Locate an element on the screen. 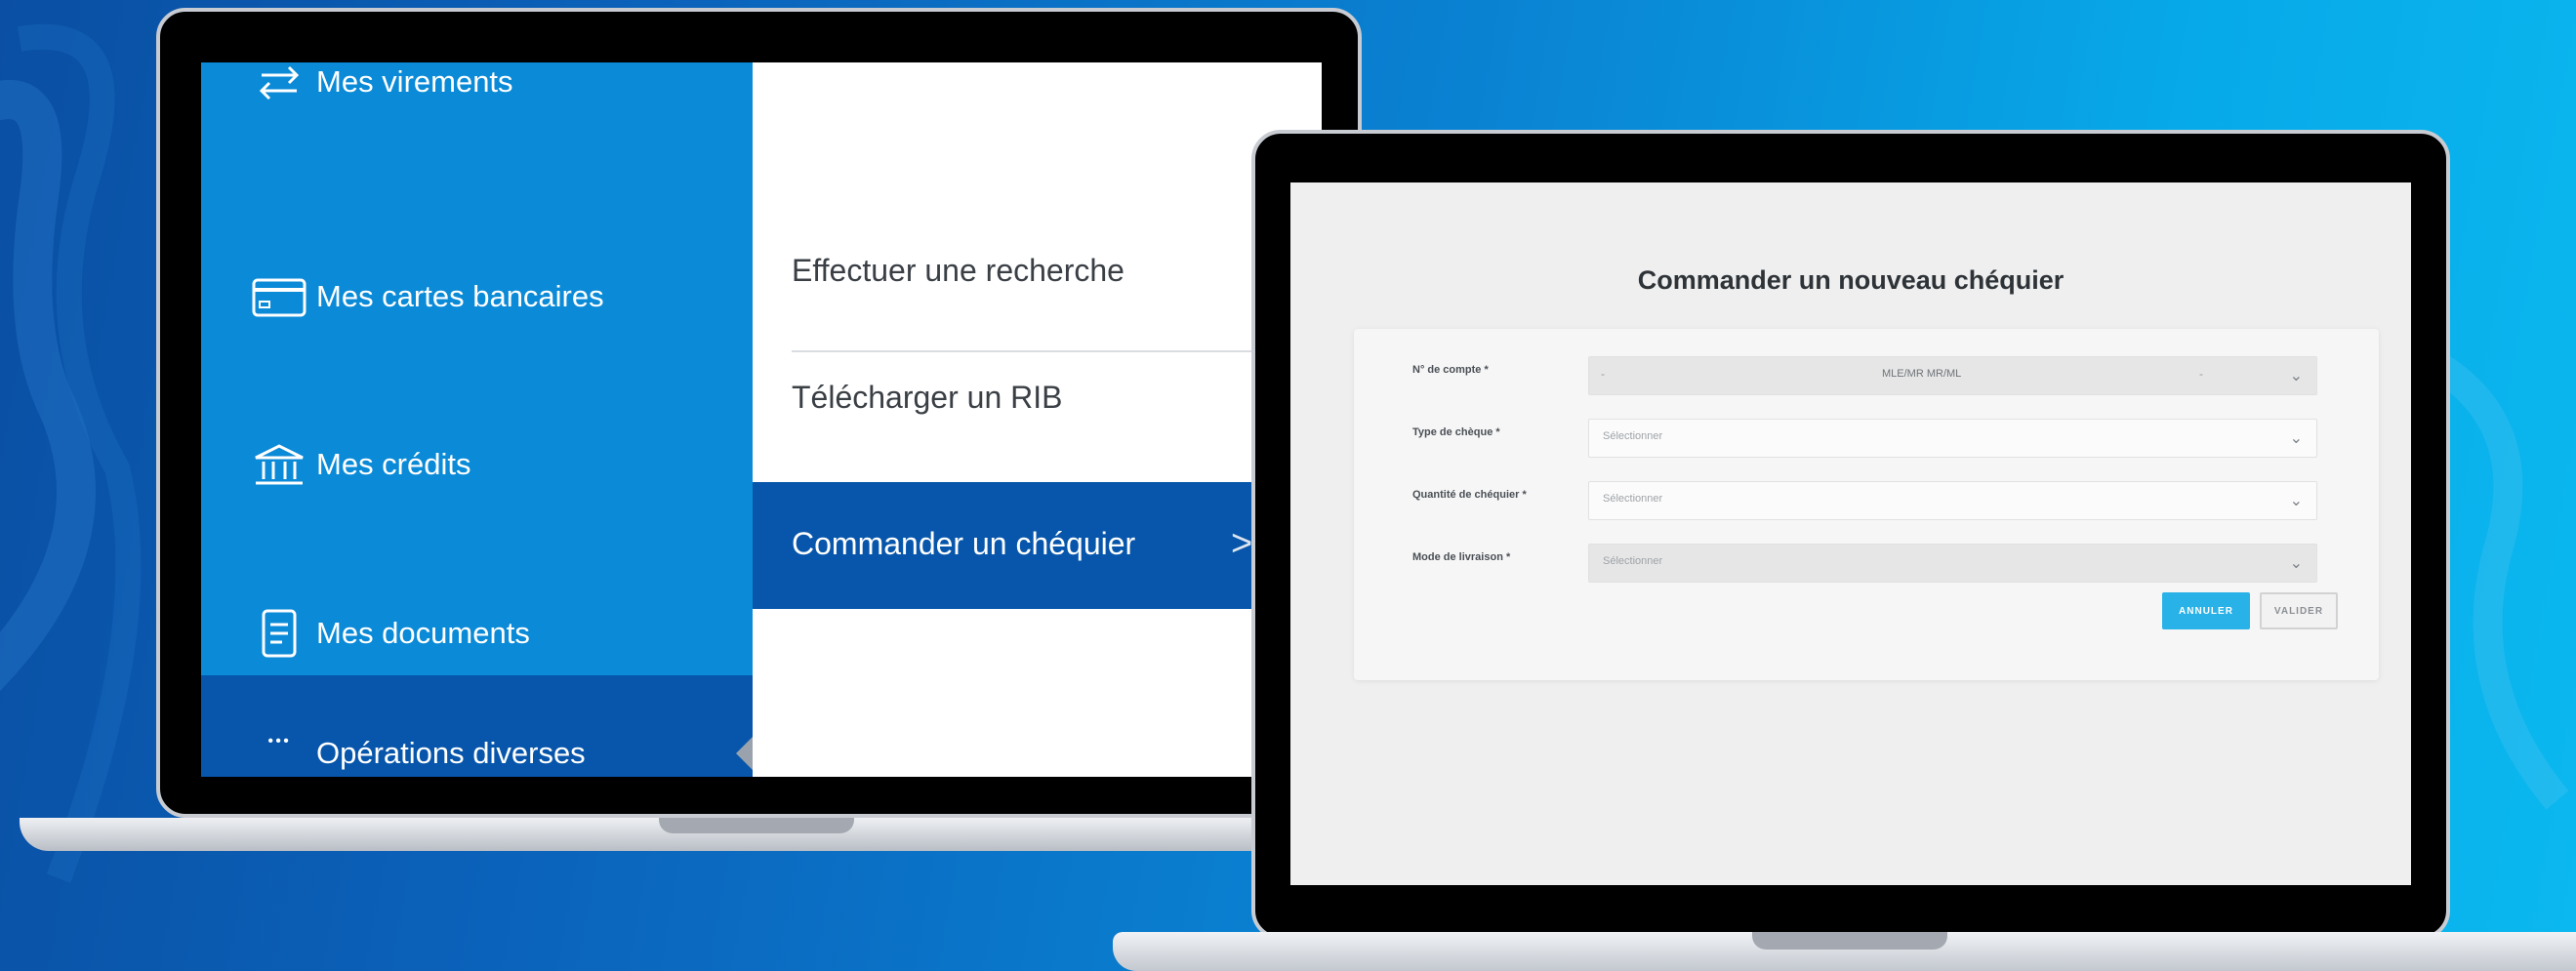  select-value: MLE/MR MR/ML is located at coordinates (1922, 374).